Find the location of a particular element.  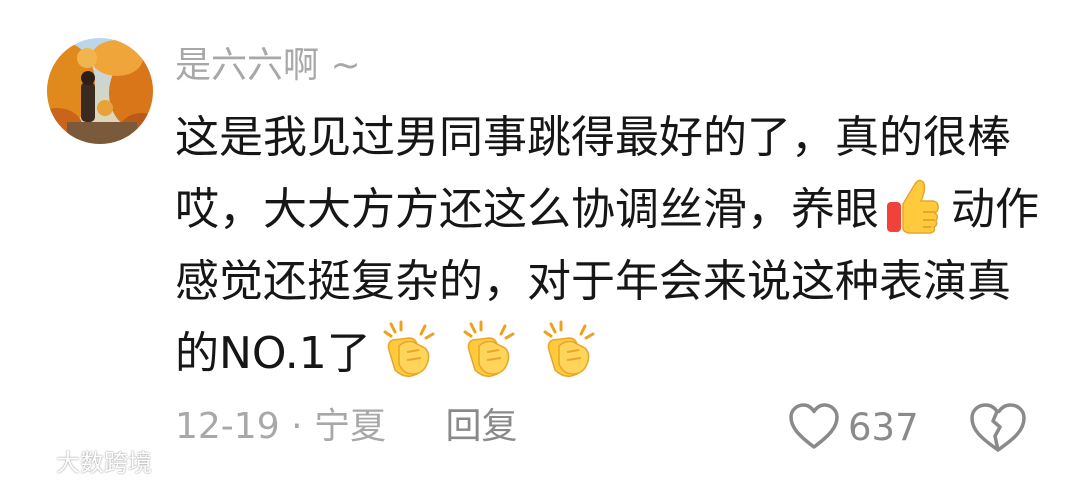

comment-line: 感觉还挺复杂的，对于年会来说这种表演真 is located at coordinates (593, 281).